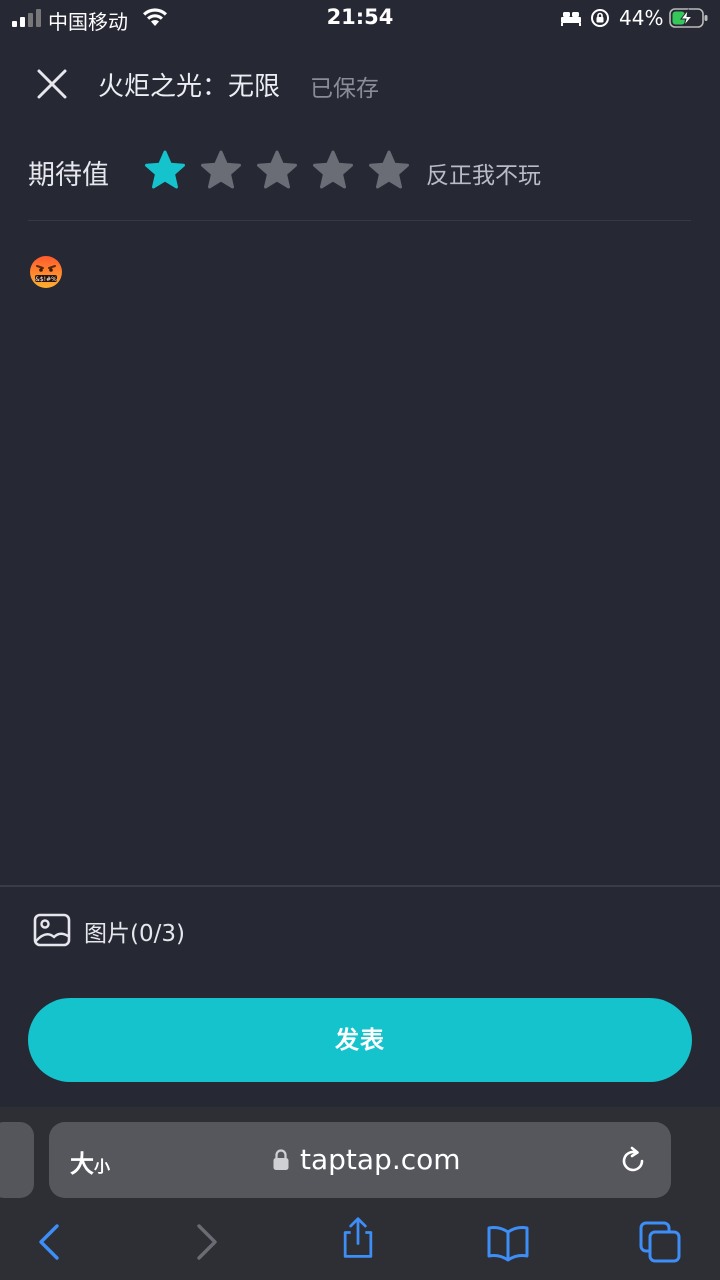 The width and height of the screenshot is (720, 1280). I want to click on text-size-label-small: 小, so click(102, 1166).